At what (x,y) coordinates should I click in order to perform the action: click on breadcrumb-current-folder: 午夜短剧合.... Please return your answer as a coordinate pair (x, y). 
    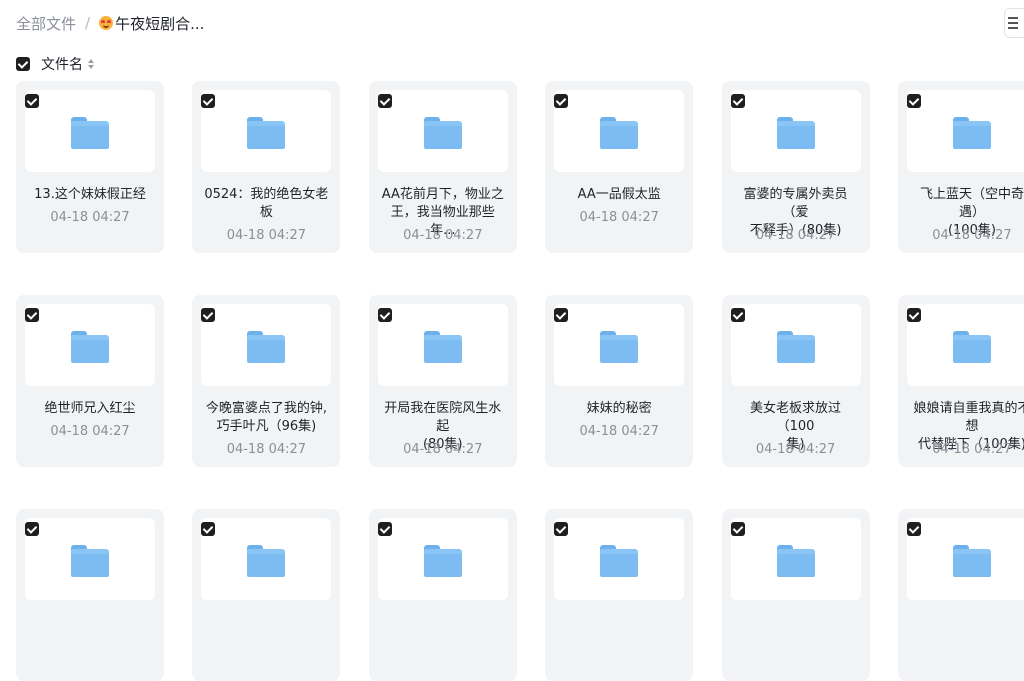
    Looking at the image, I should click on (151, 23).